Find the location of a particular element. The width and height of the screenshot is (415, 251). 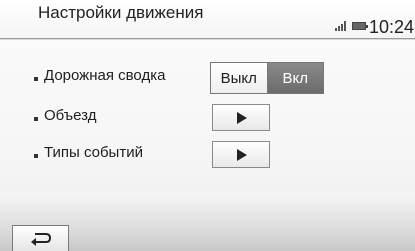

toggle-option-off: Выкл is located at coordinates (239, 78).